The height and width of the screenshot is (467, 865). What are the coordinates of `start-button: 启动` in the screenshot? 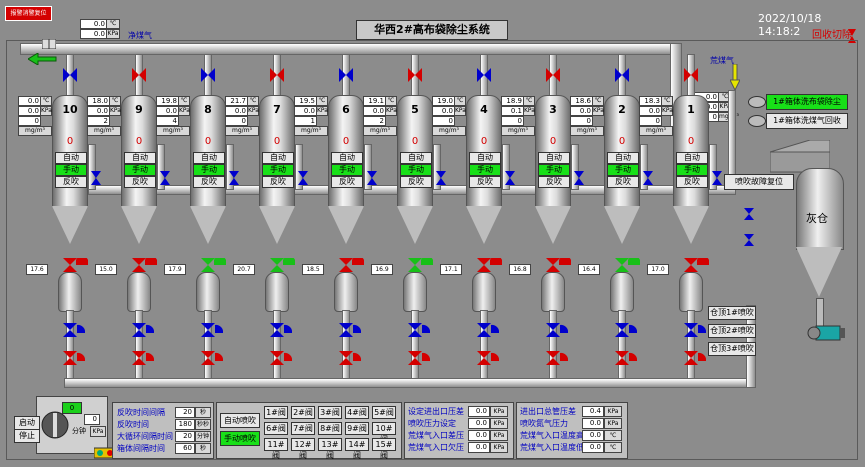 It's located at (27, 423).